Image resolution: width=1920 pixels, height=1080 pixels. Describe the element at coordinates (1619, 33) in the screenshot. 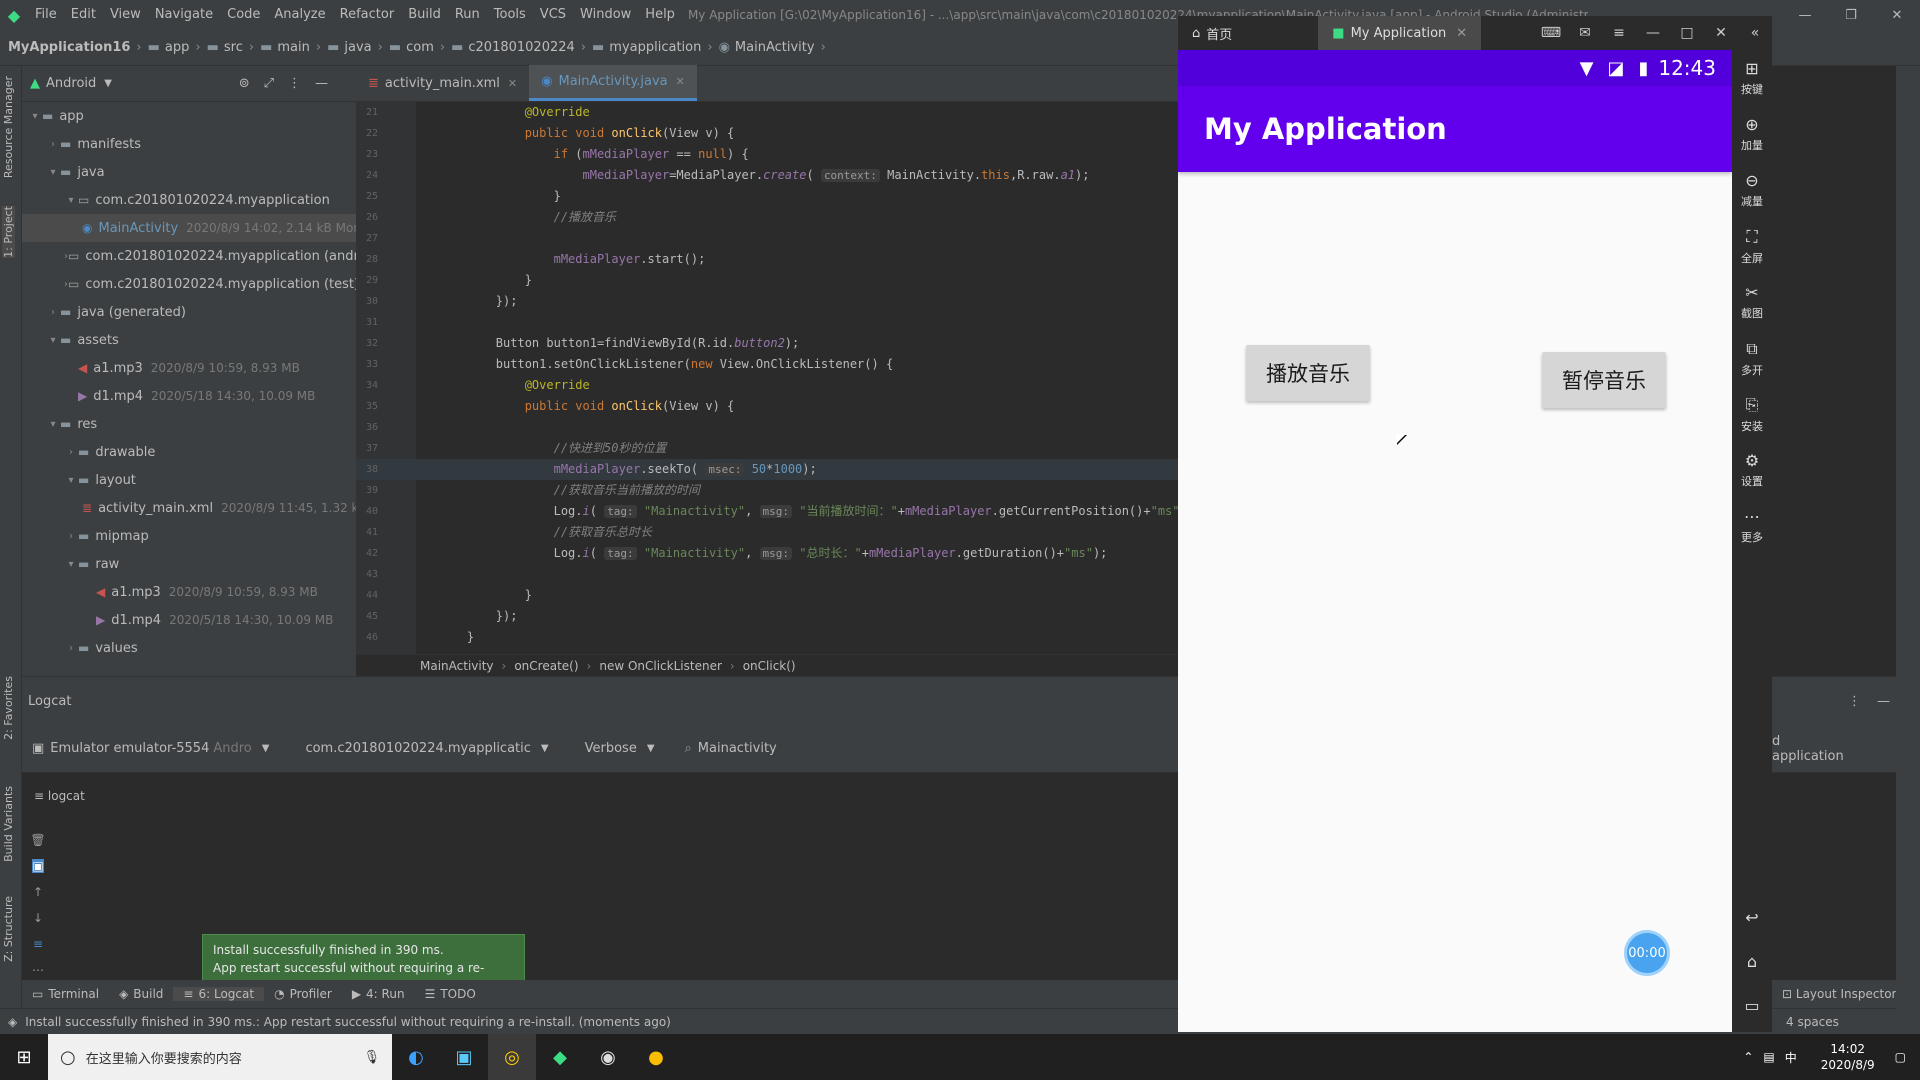

I see `menu-icon: ≡` at that location.